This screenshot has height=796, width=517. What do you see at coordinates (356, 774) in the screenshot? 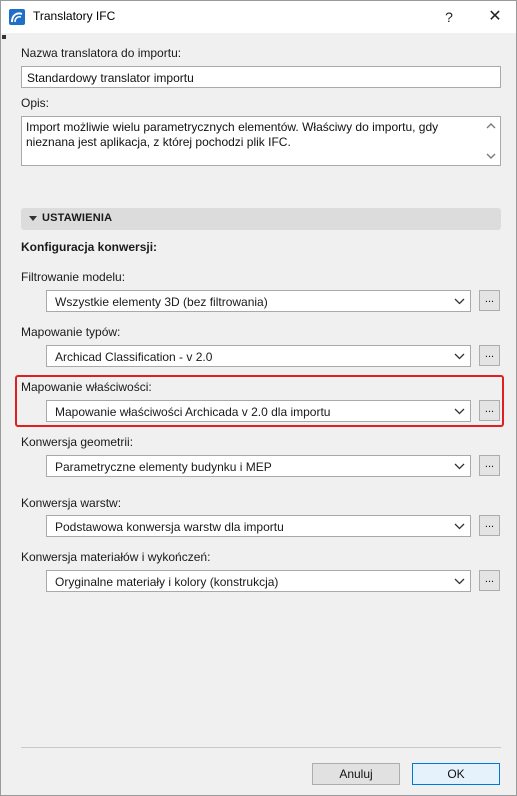
I see `cancel-button: Anuluj` at bounding box center [356, 774].